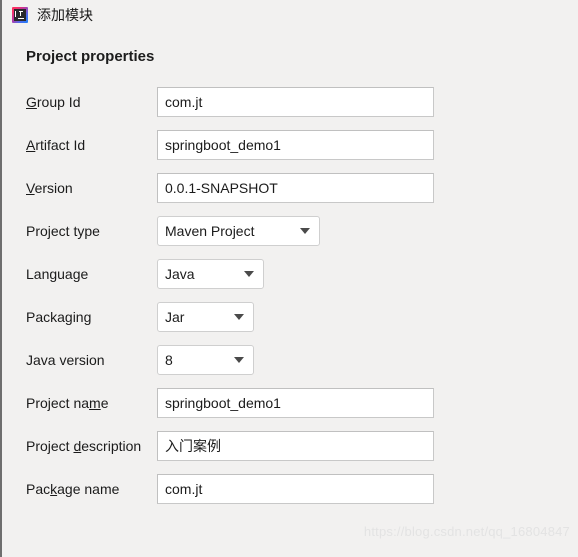 This screenshot has width=578, height=557. Describe the element at coordinates (65, 360) in the screenshot. I see `label-java-version: Java version` at that location.